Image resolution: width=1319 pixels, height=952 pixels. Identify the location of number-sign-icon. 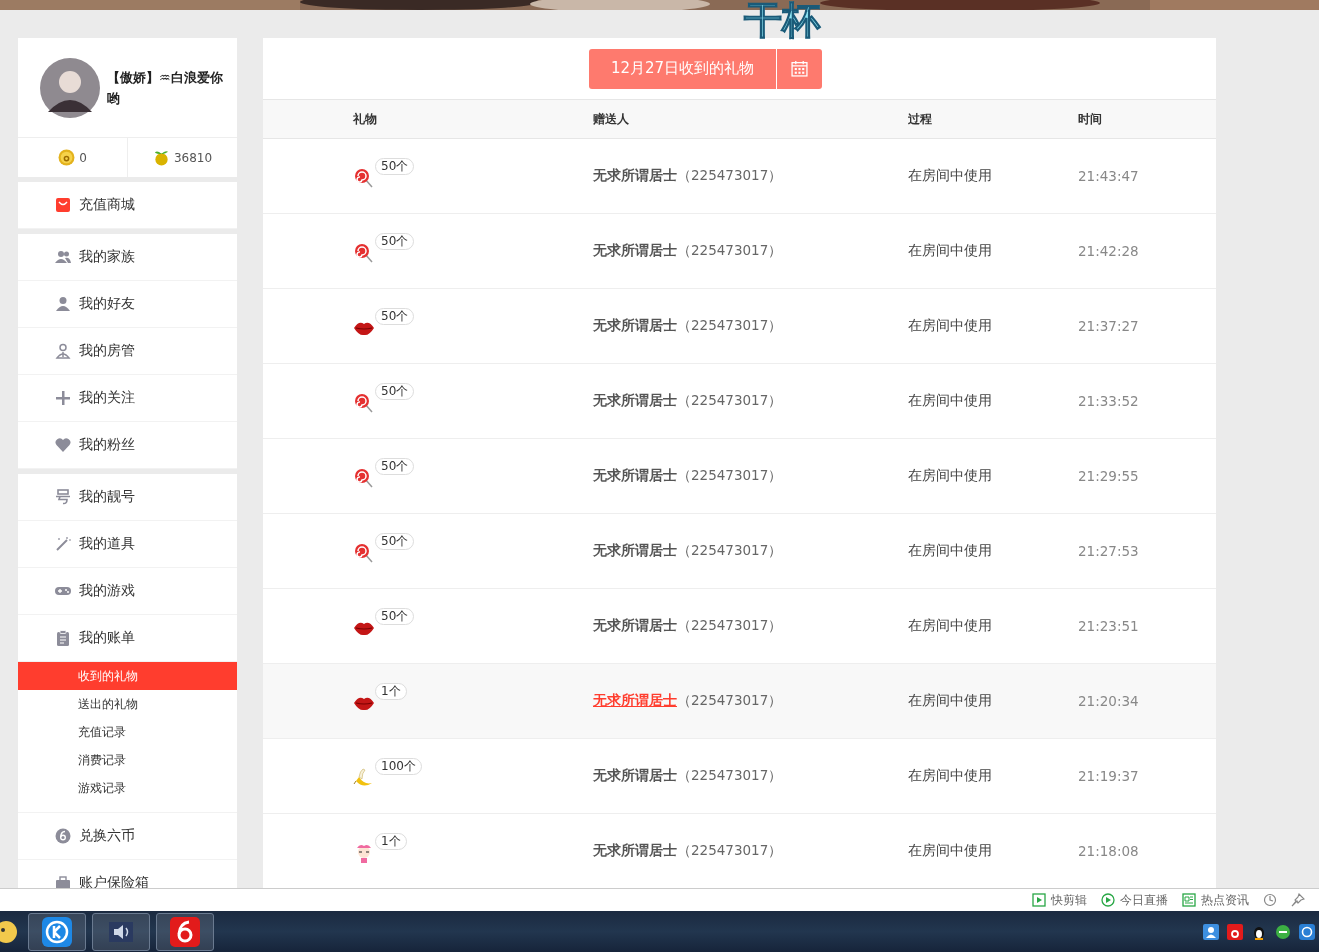
(63, 497).